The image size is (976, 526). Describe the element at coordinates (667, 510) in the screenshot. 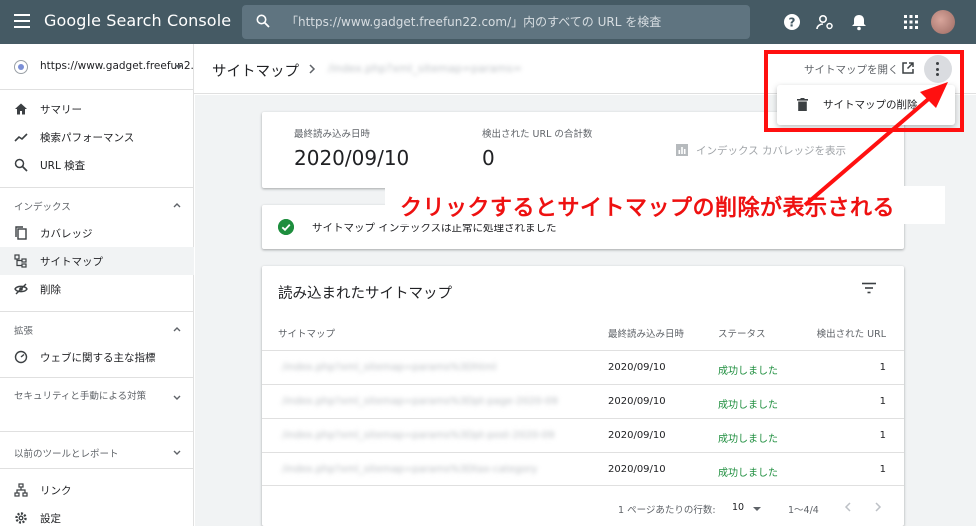

I see `rows-per-page-label: 1 ページあたりの行数:` at that location.